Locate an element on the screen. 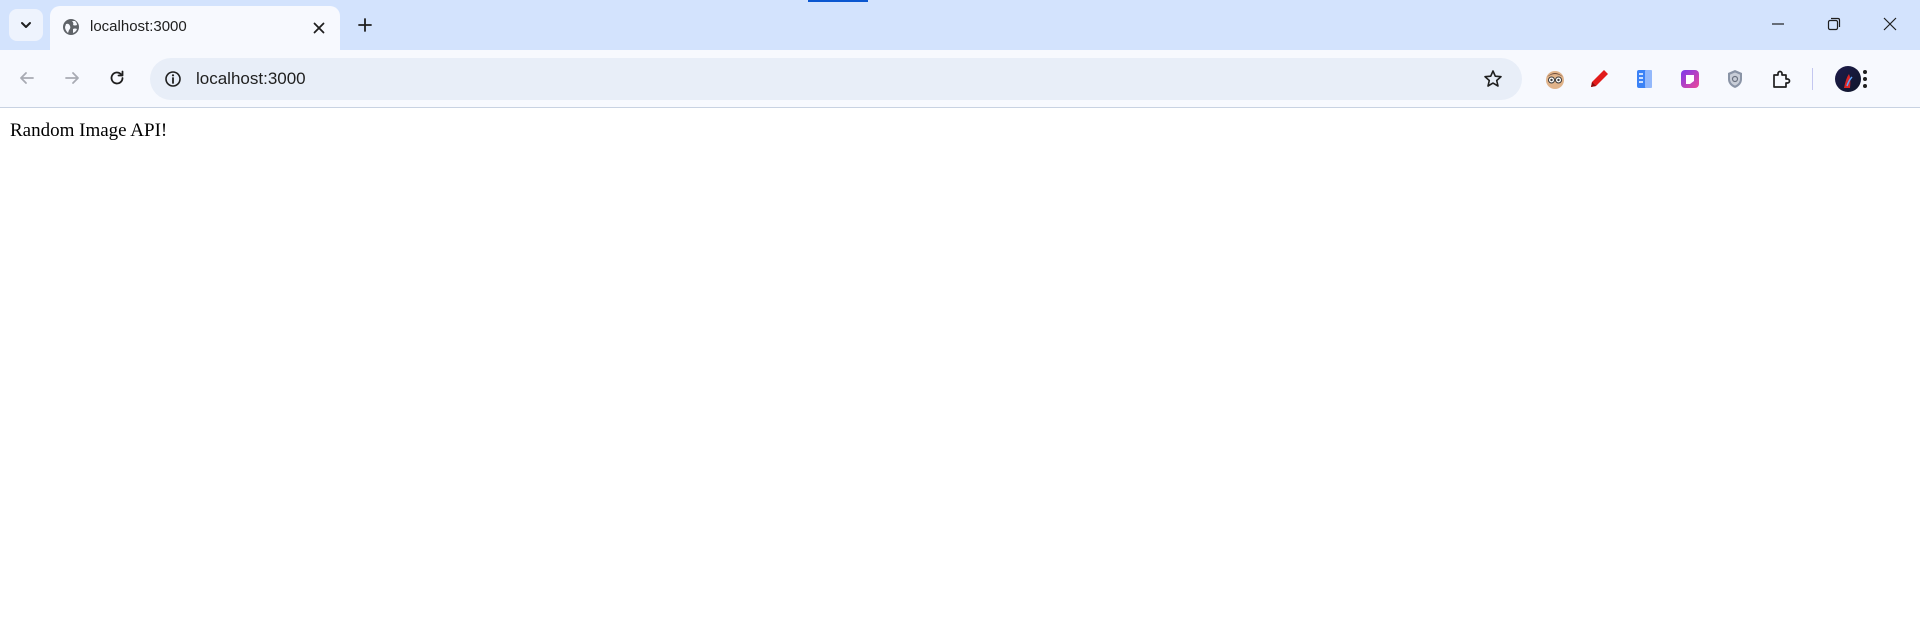  plus-icon is located at coordinates (365, 25).